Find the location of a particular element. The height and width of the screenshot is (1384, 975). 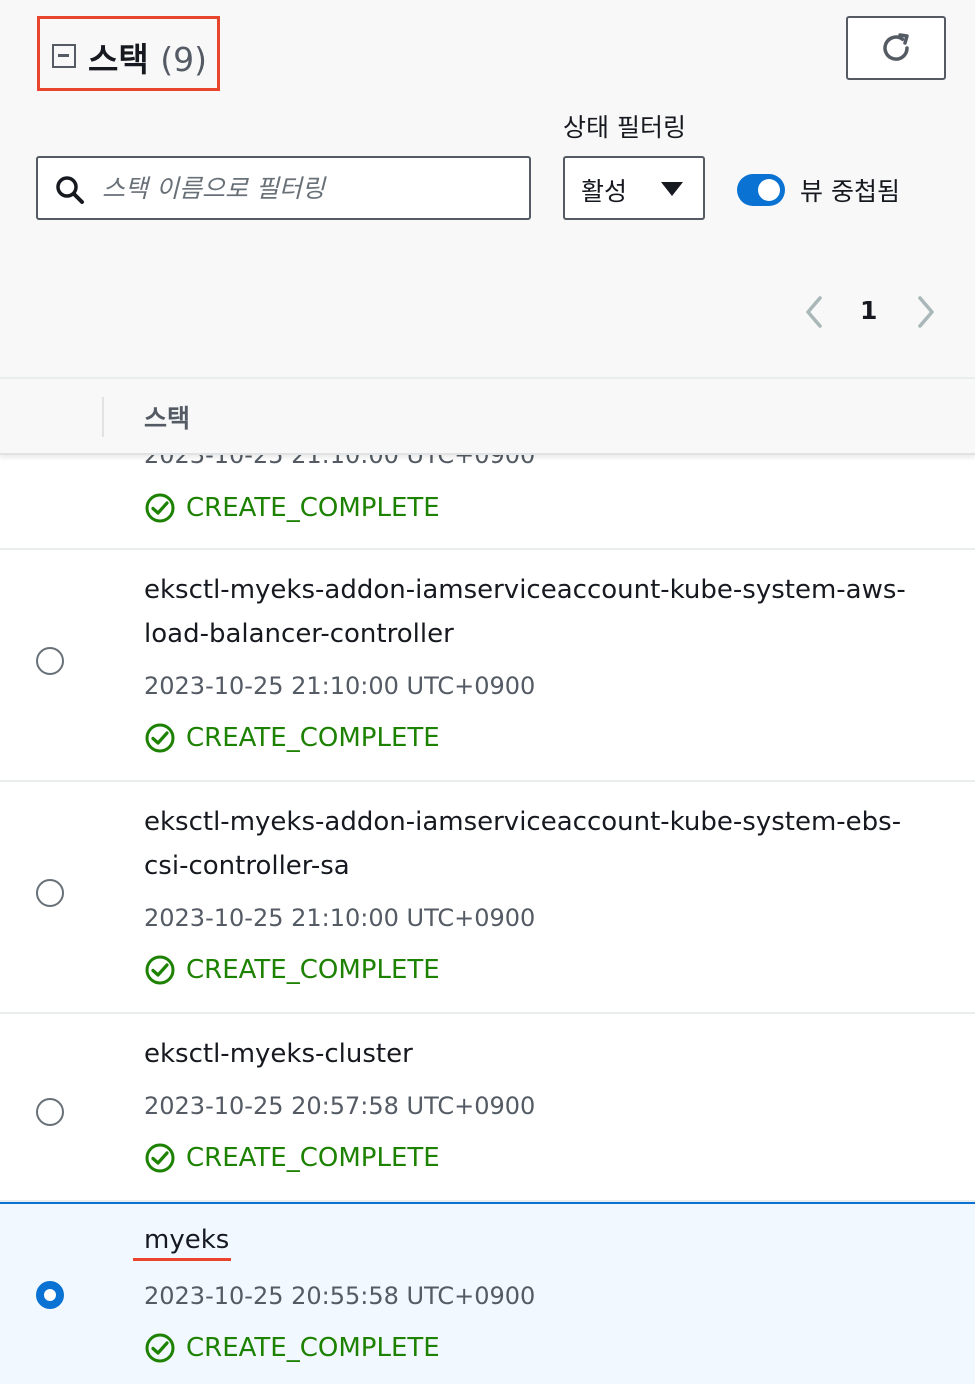

nested-view-toggle is located at coordinates (761, 190).